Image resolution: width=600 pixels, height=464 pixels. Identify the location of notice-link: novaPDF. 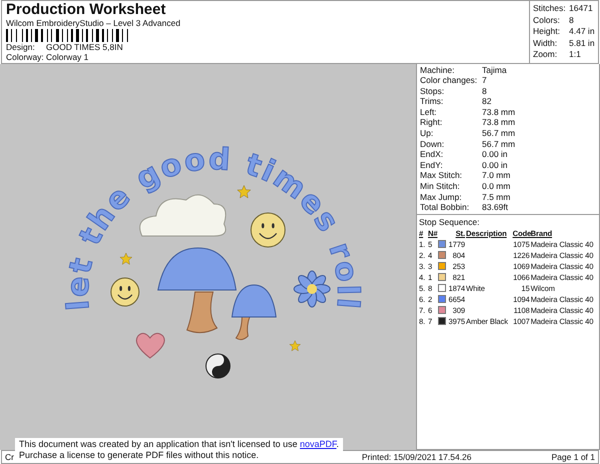
(318, 444).